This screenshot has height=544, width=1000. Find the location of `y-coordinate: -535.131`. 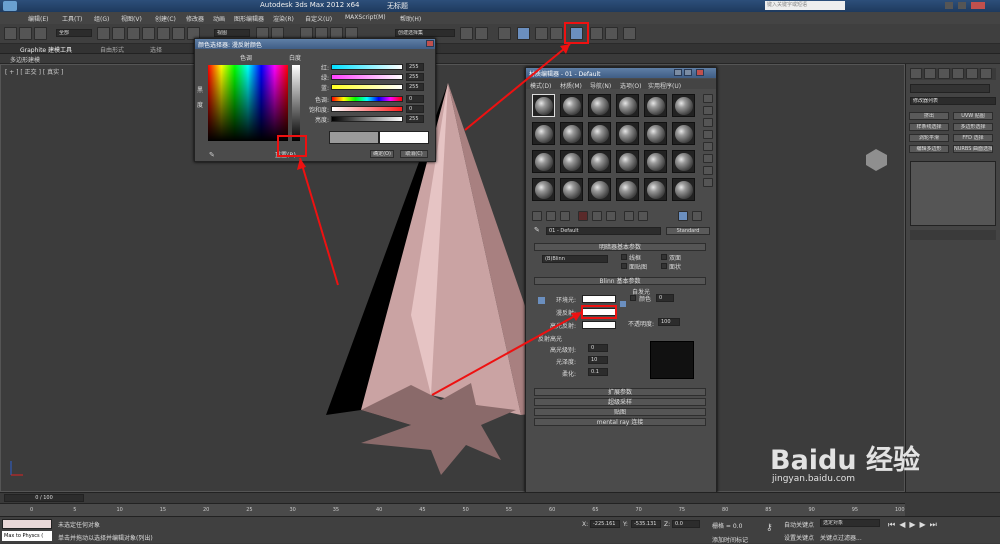

y-coordinate: -535.131 is located at coordinates (646, 524).